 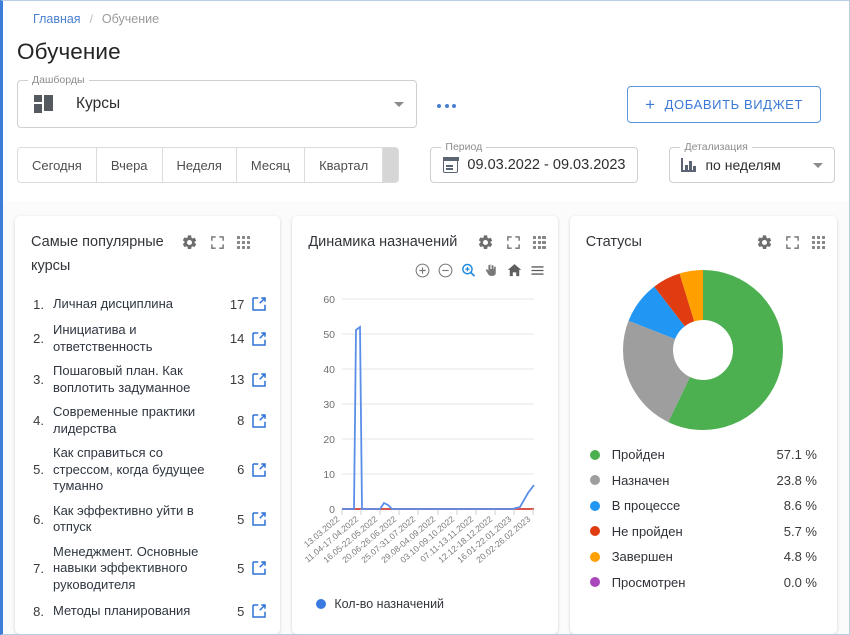 I want to click on dashboard-icon, so click(x=44, y=104).